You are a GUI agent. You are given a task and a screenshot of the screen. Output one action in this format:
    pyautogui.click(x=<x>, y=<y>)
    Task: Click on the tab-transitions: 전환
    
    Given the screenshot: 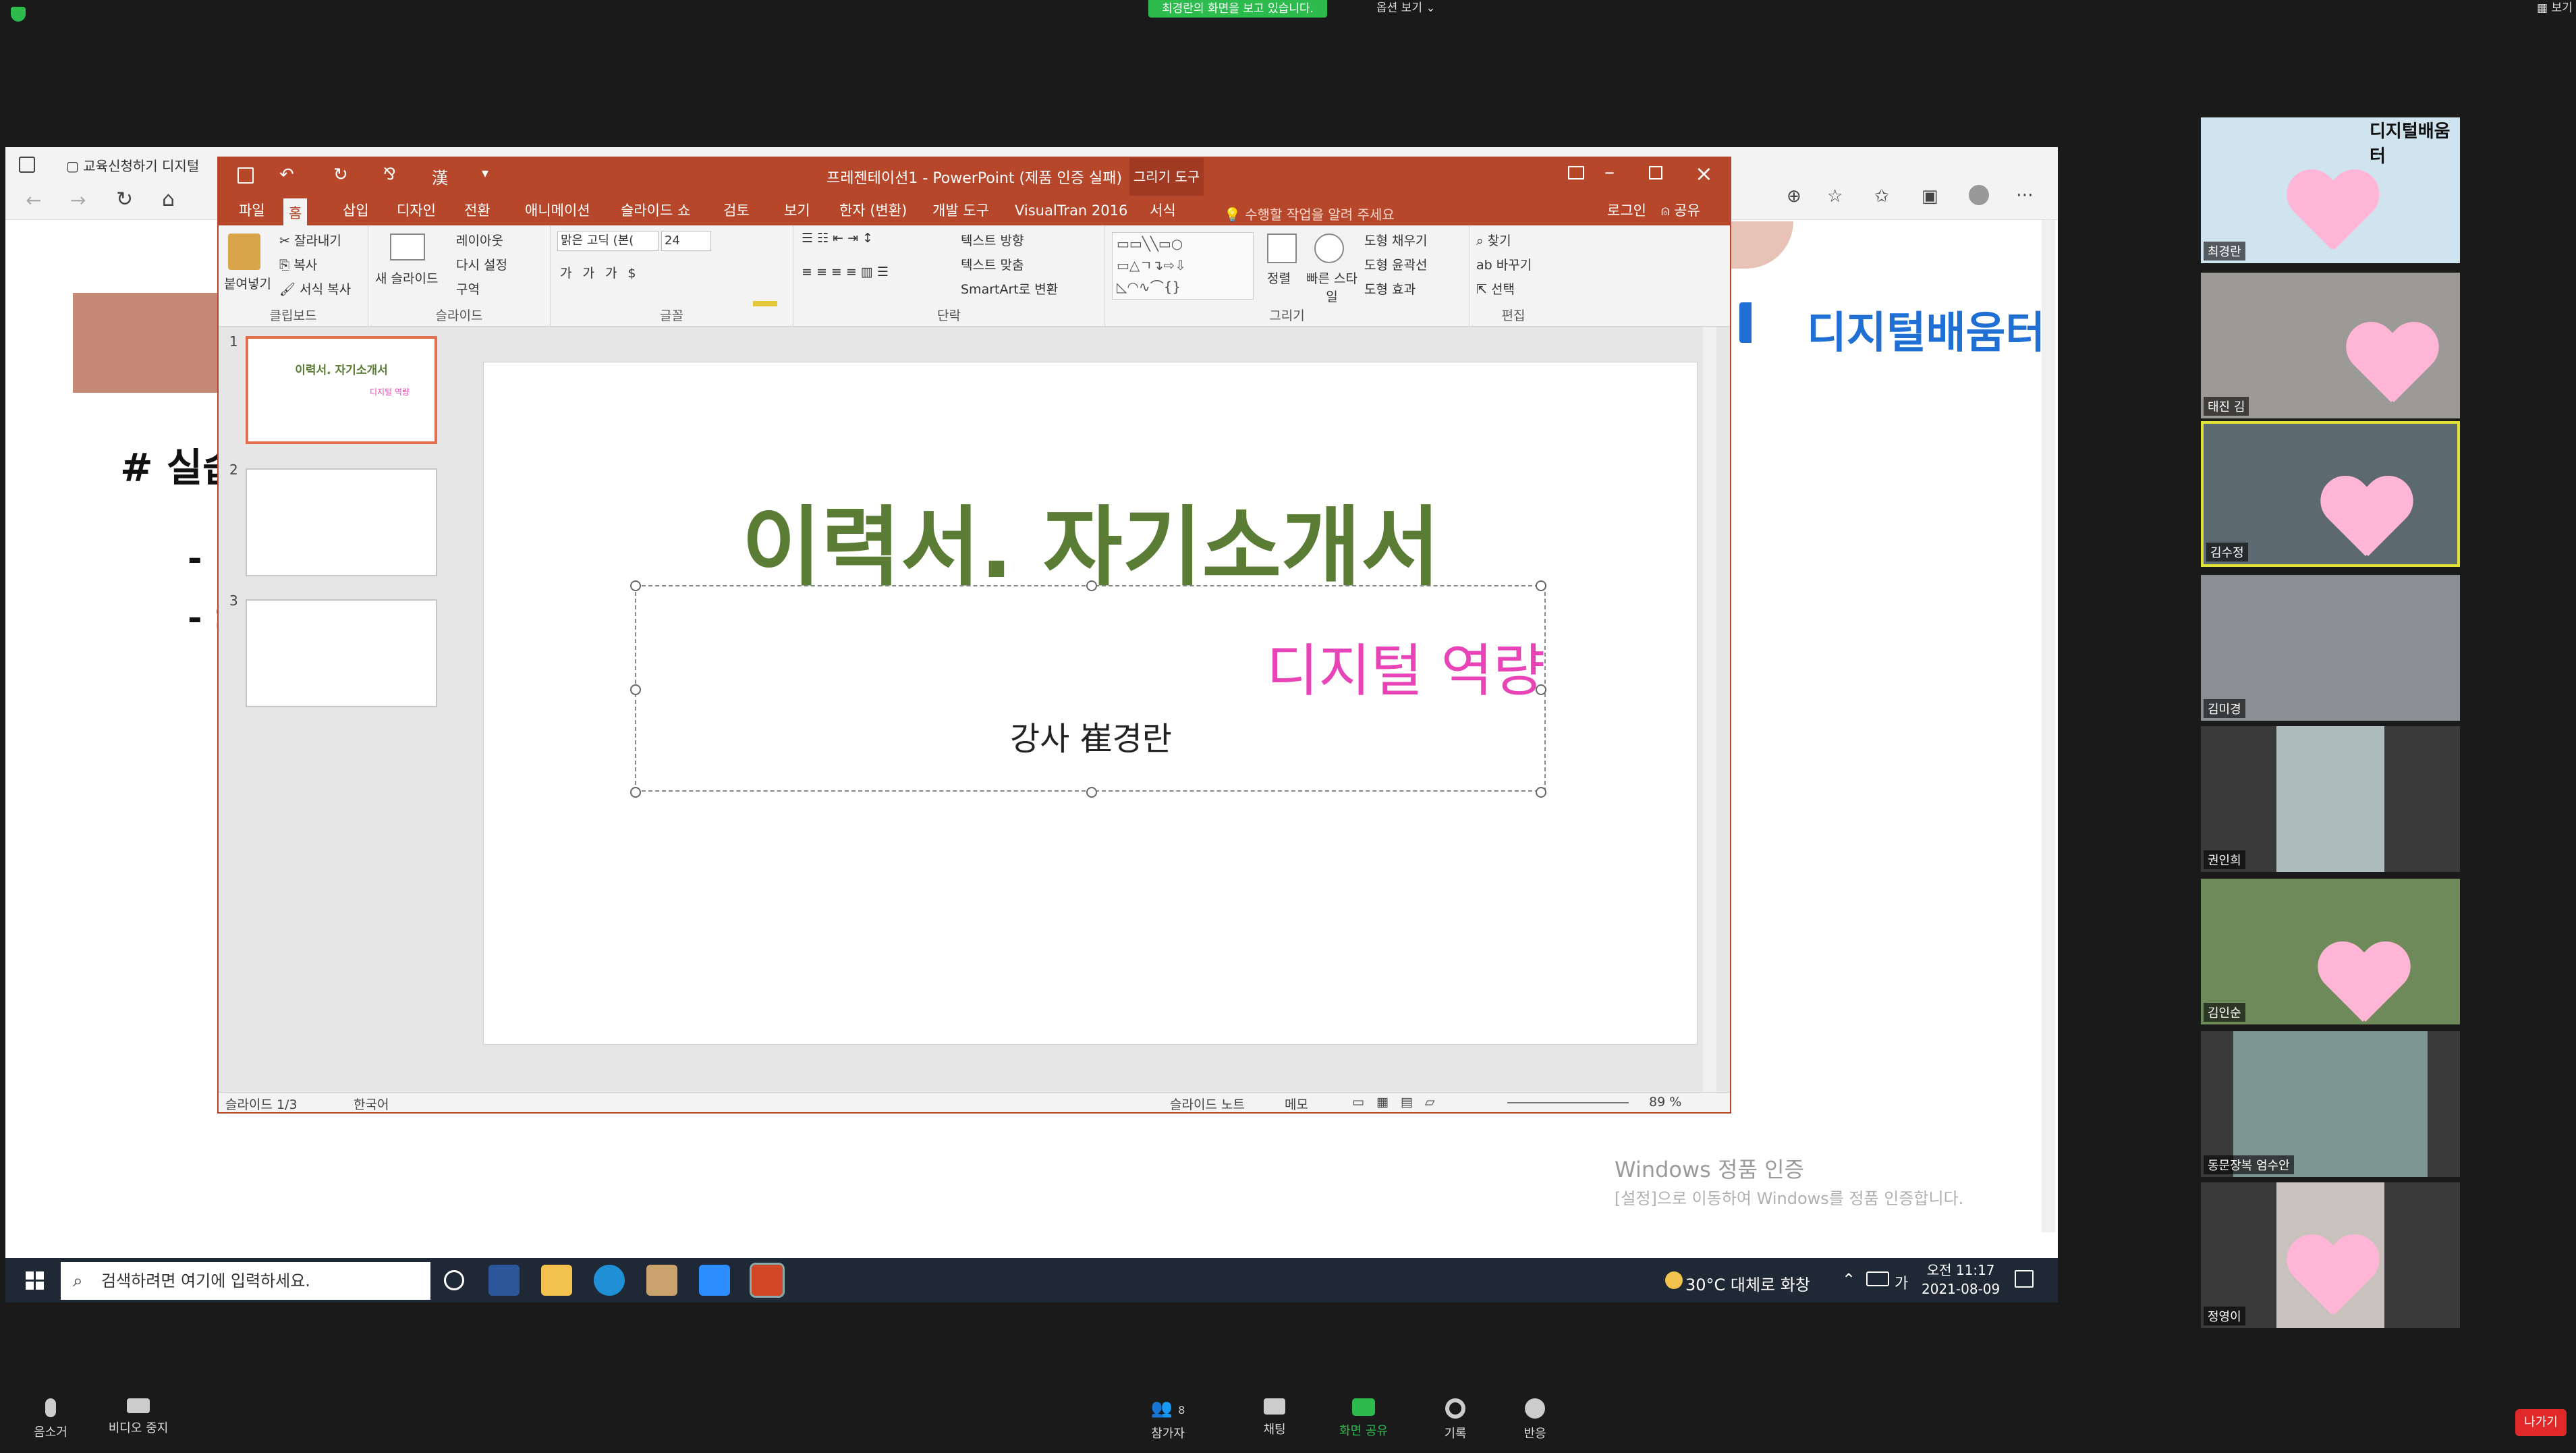 What is the action you would take?
    pyautogui.click(x=477, y=210)
    